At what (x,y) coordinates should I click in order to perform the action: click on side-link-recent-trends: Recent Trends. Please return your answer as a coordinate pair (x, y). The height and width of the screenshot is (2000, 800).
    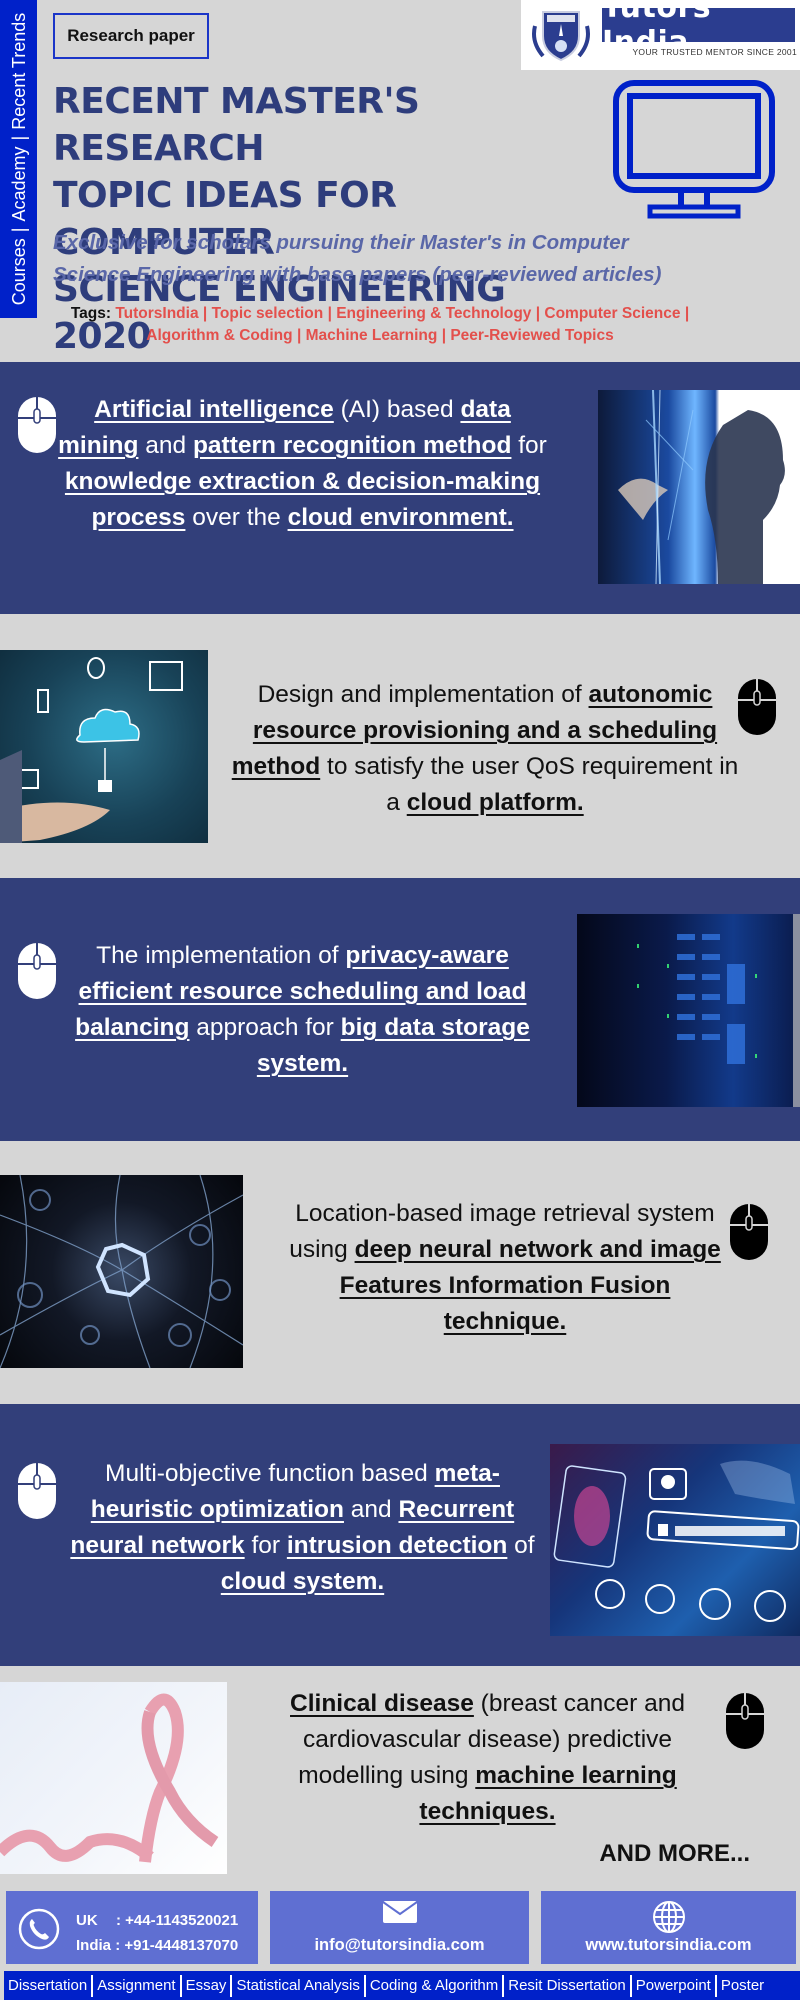
    Looking at the image, I should click on (19, 71).